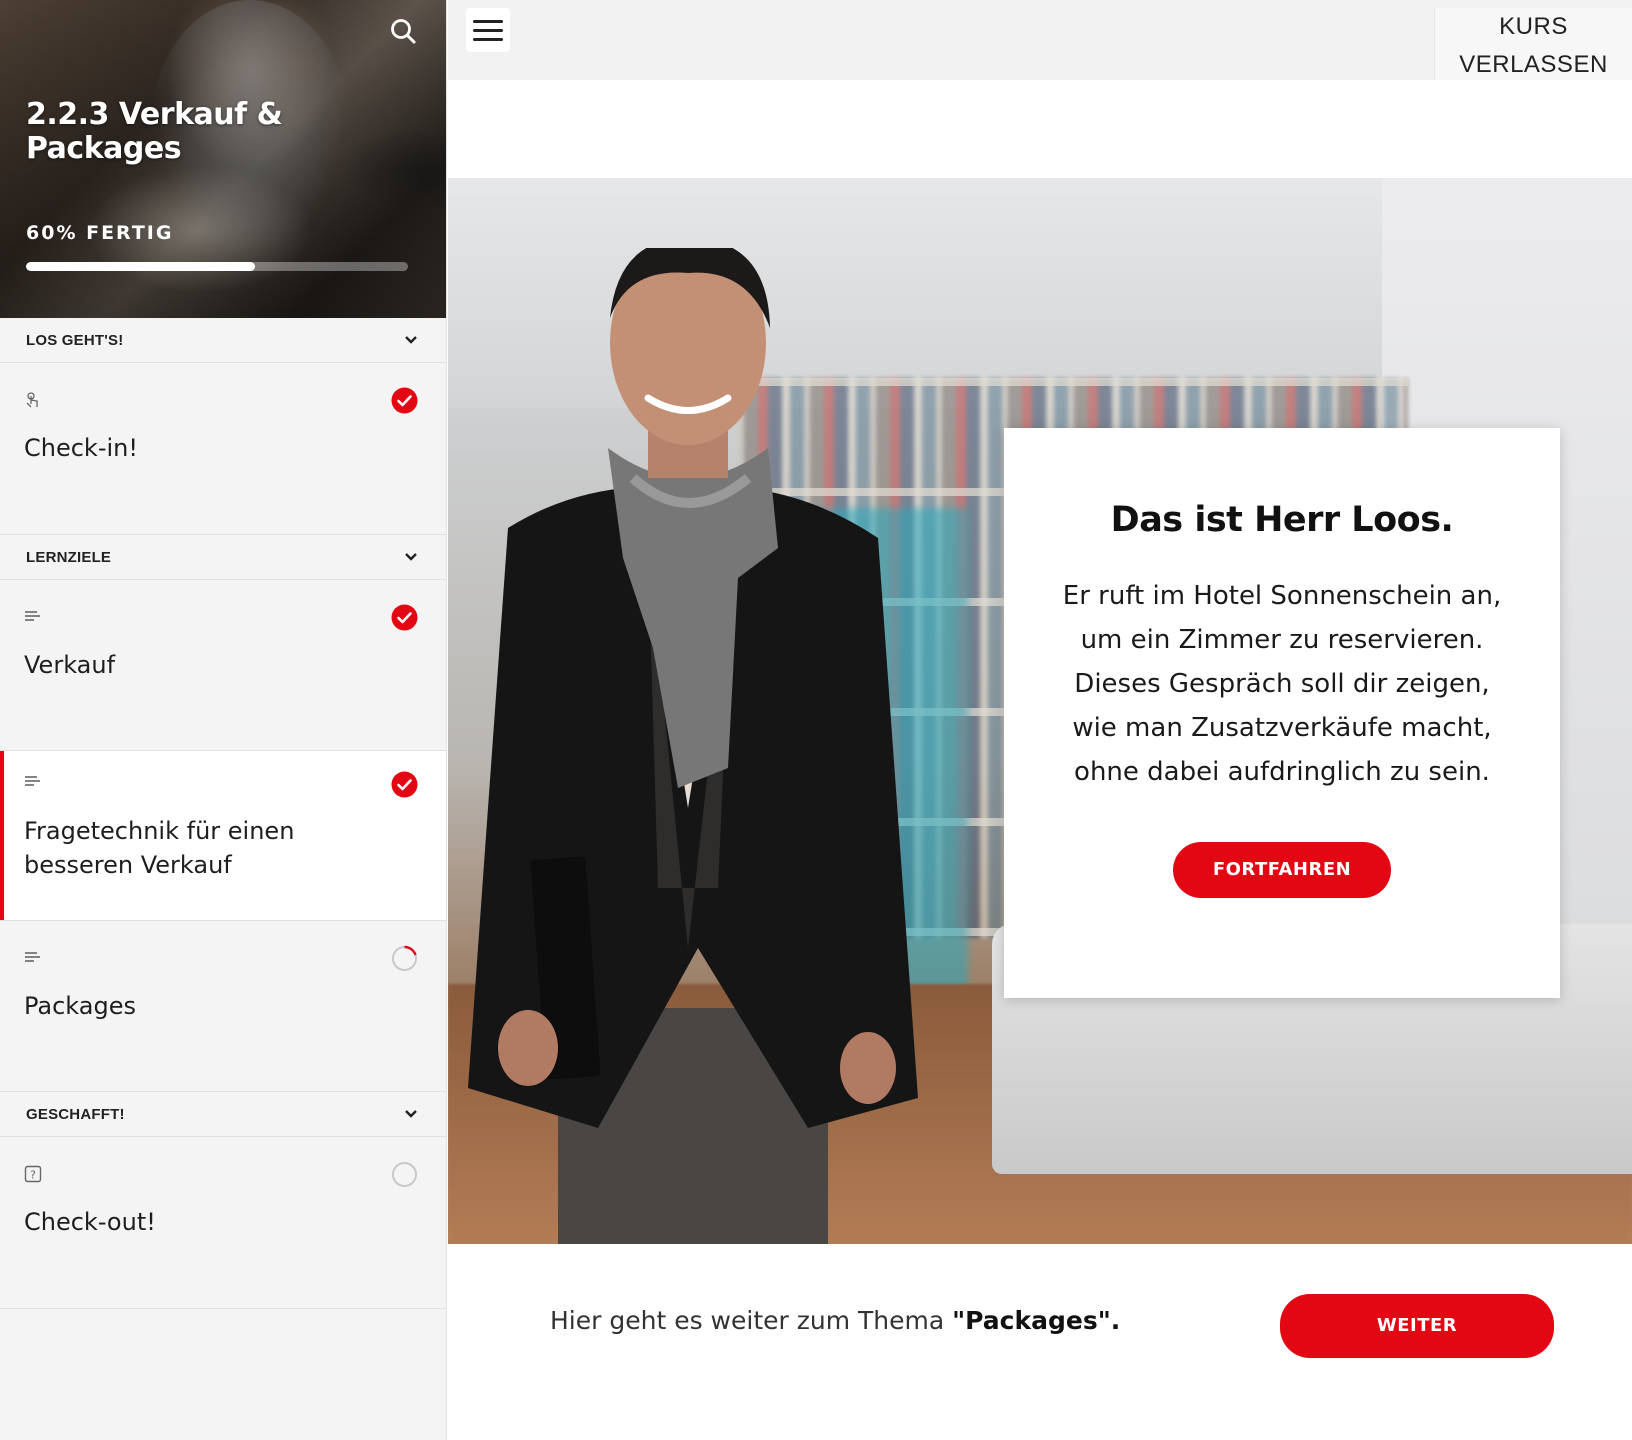 The image size is (1632, 1440). I want to click on lesson-item-fragetechnik: Fragetechnik für einen besseren Verkauf, so click(223, 836).